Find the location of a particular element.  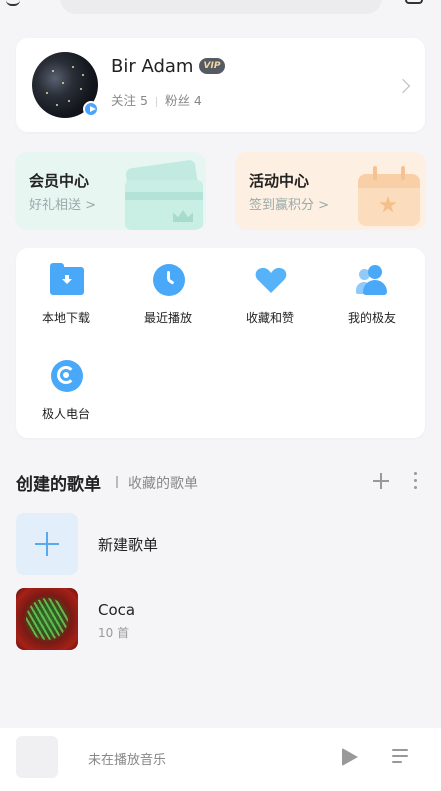

playlist-tabs: 创建的歌单 收藏的歌单 is located at coordinates (220, 482).